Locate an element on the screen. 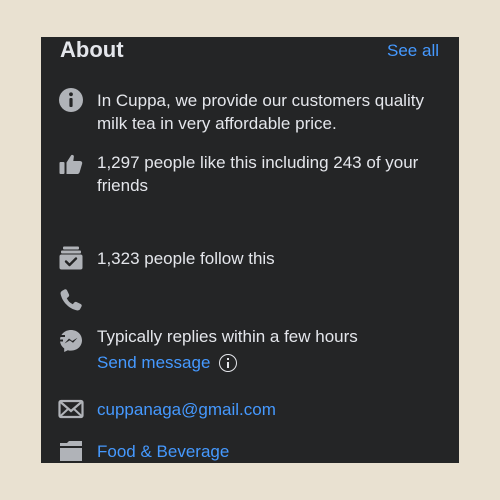  about-title: About is located at coordinates (92, 49).